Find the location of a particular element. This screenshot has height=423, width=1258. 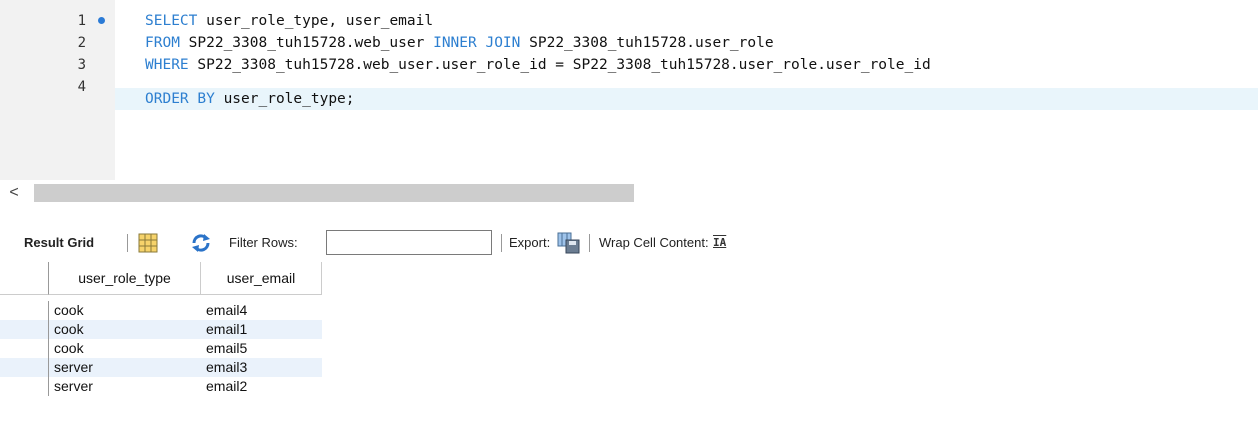

line-number: 2 is located at coordinates (81, 43).